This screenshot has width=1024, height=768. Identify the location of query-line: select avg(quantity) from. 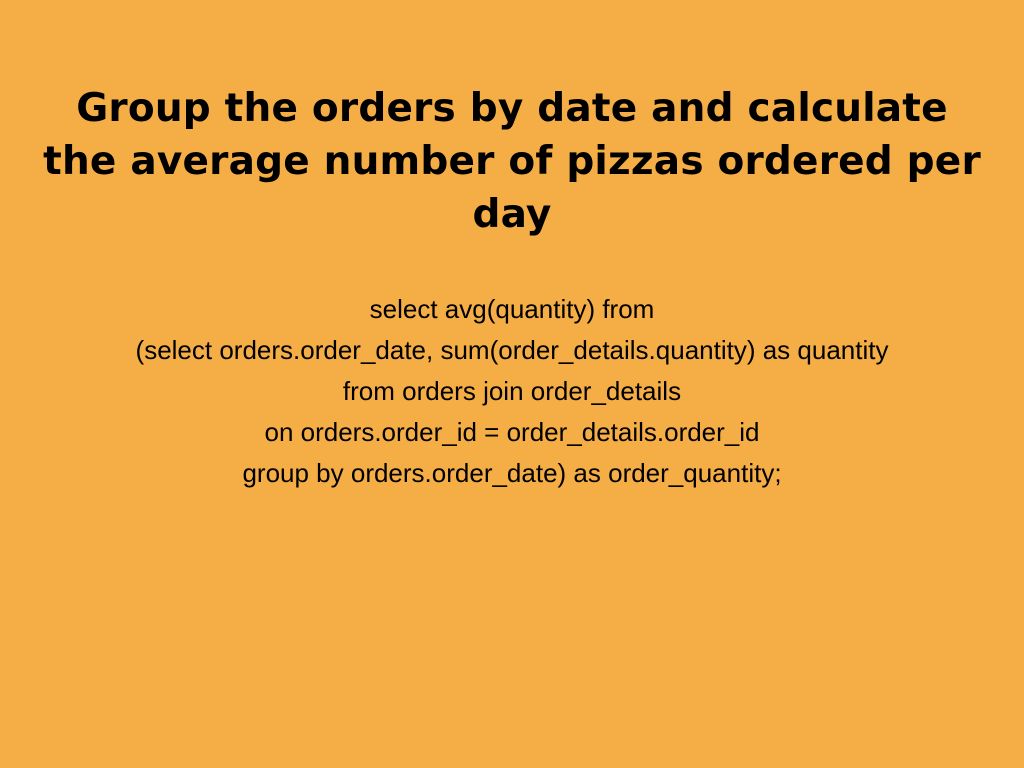
(512, 309).